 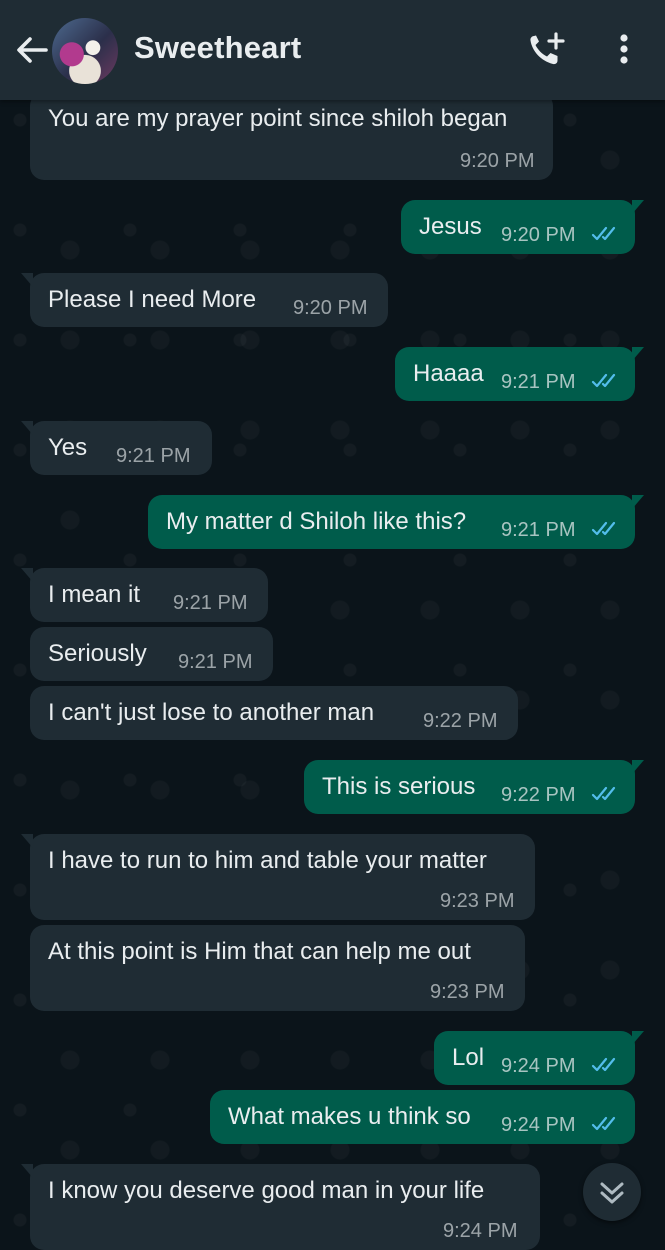 I want to click on message-text: Jesus, so click(x=450, y=226).